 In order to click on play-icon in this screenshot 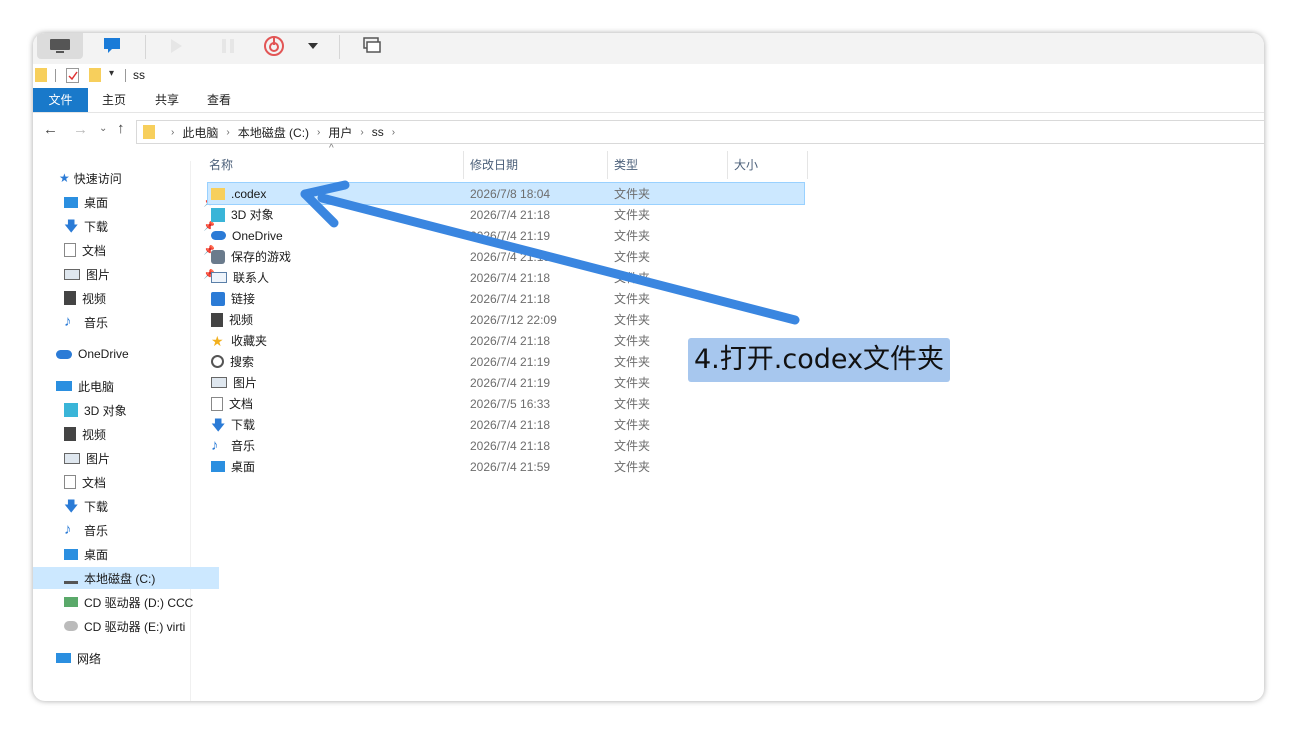, I will do `click(176, 46)`.